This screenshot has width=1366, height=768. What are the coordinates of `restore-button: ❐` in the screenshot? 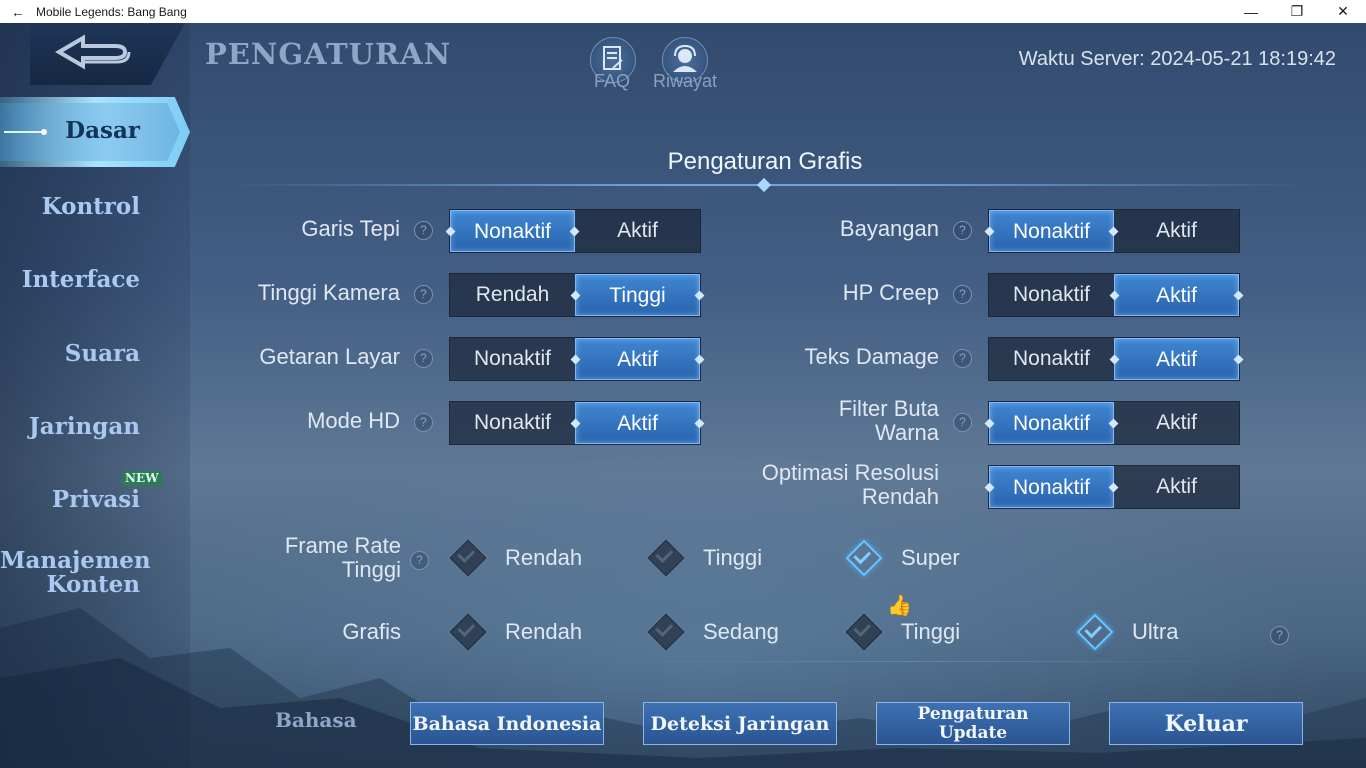 It's located at (1297, 11).